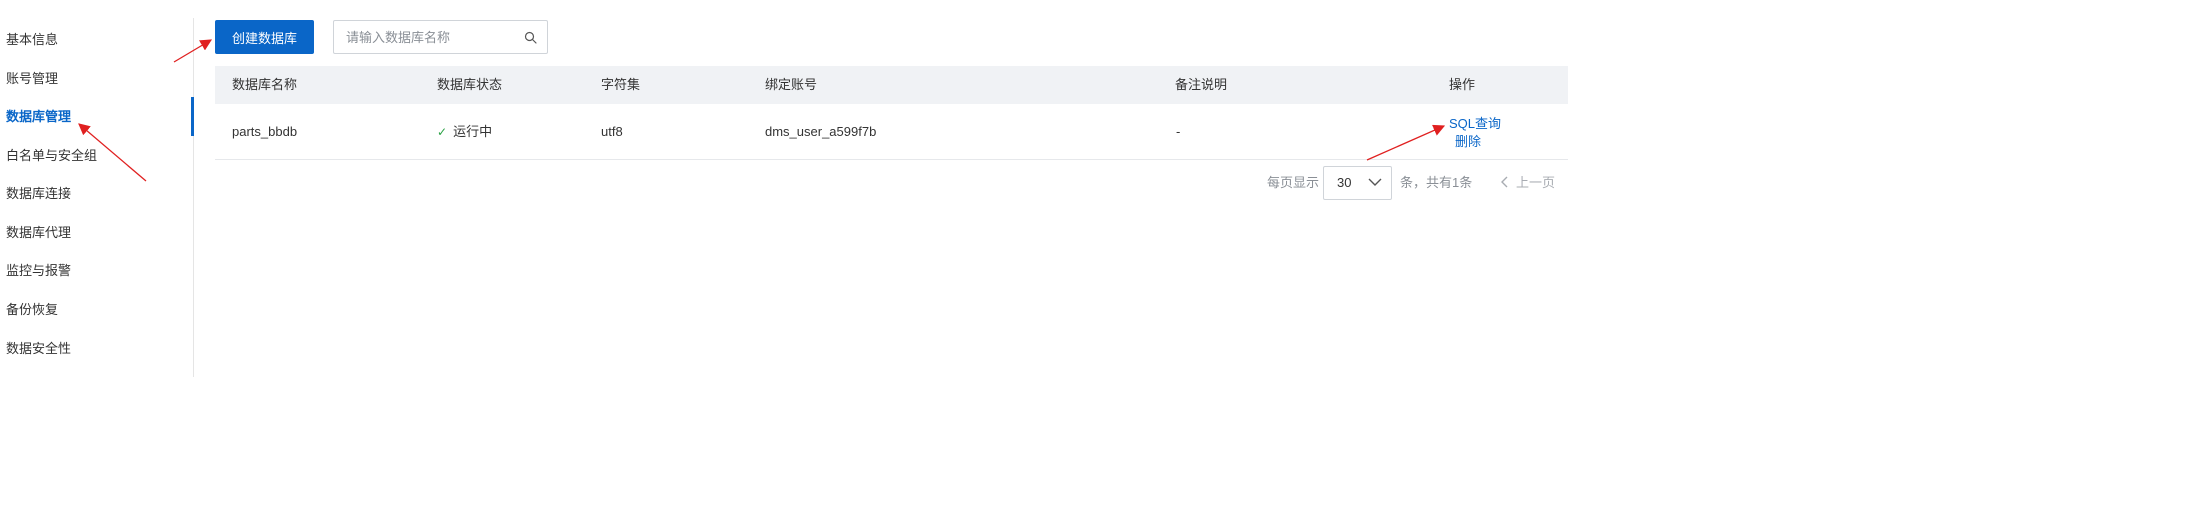 The height and width of the screenshot is (528, 2194). What do you see at coordinates (1375, 182) in the screenshot?
I see `chevron-down-icon` at bounding box center [1375, 182].